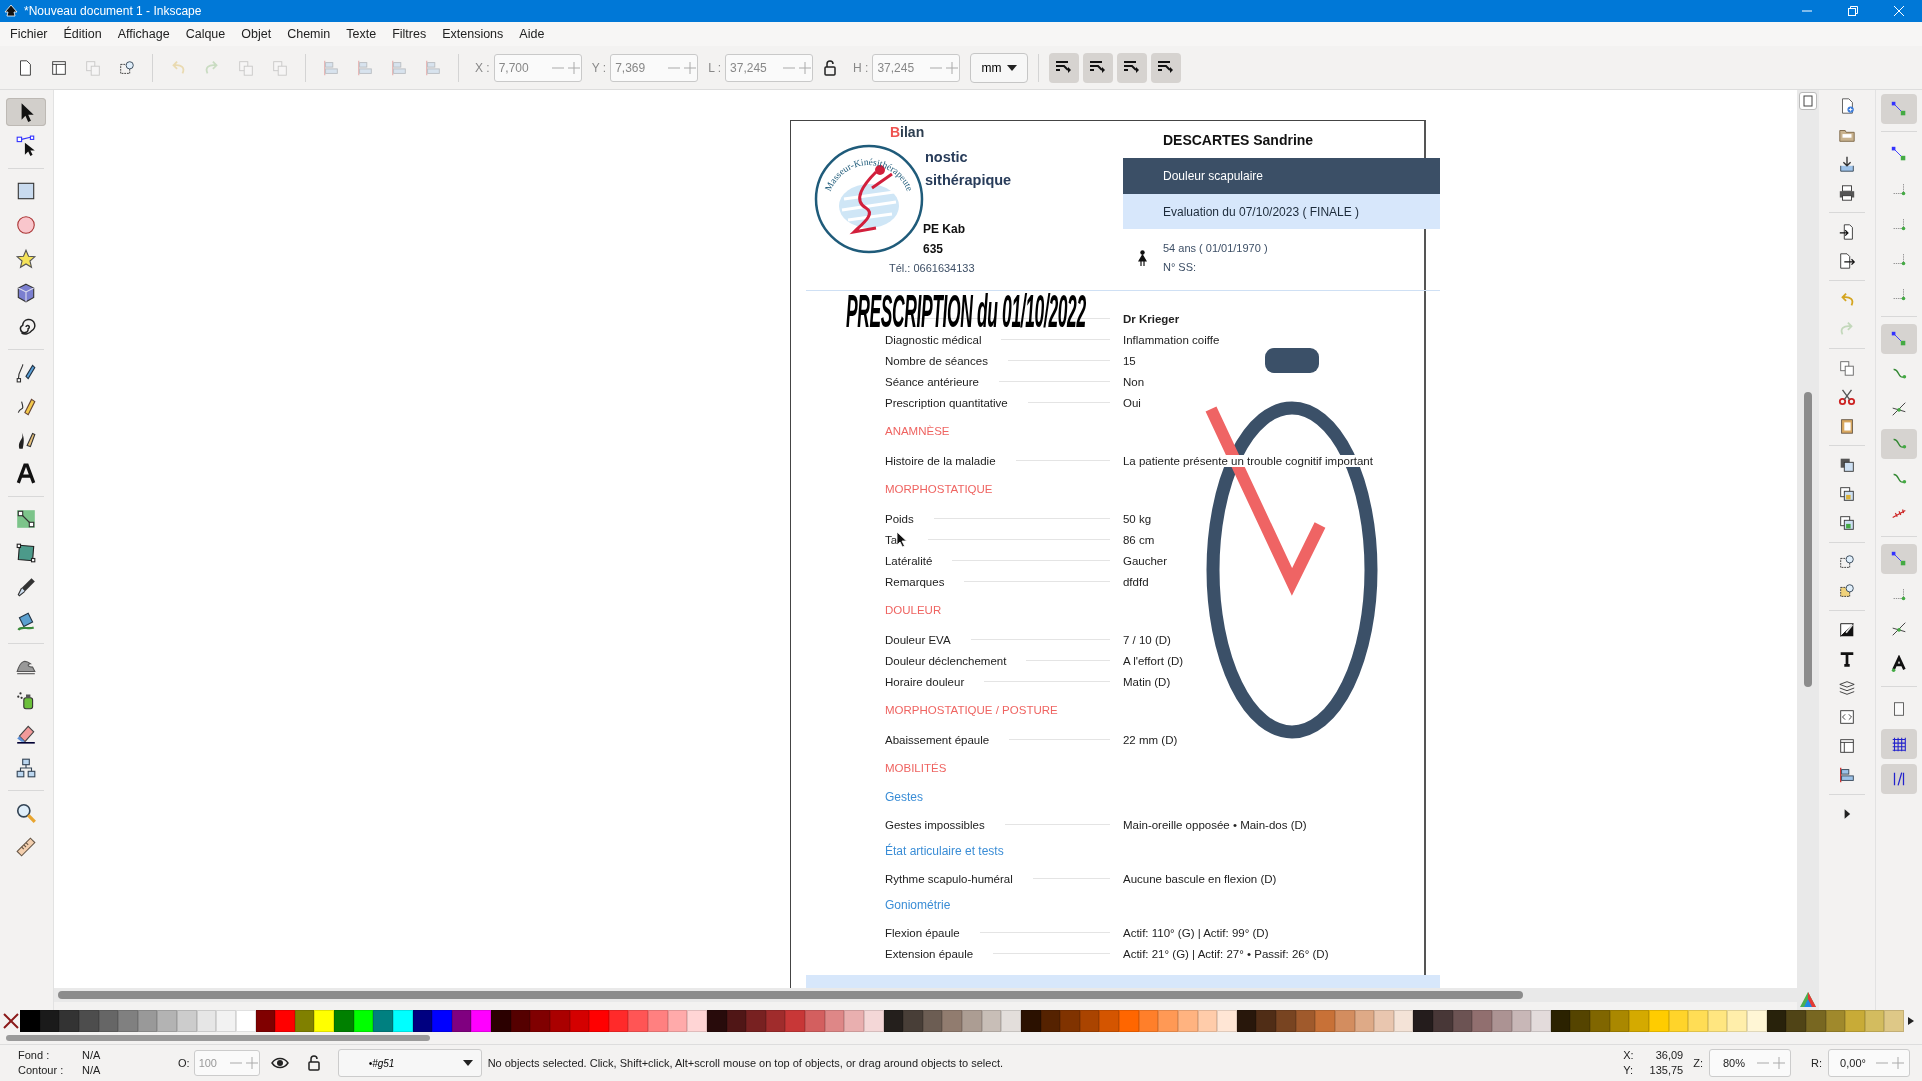 This screenshot has width=1922, height=1081. Describe the element at coordinates (309, 34) in the screenshot. I see `menu-item: Chemin` at that location.